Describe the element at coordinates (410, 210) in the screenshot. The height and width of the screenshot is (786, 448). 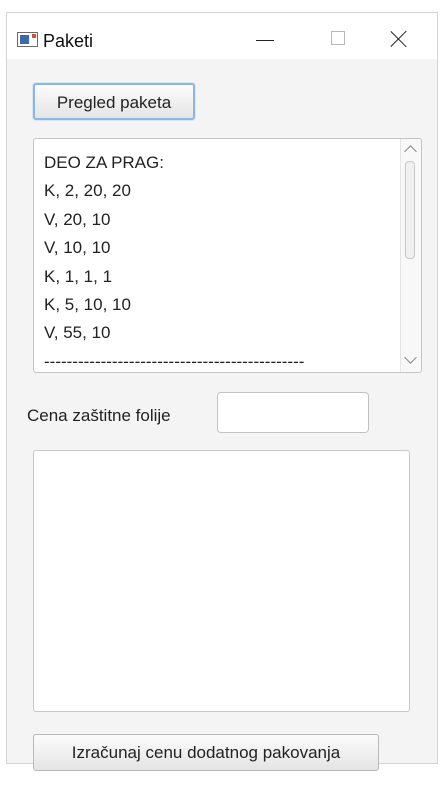
I see `scroll-thumb` at that location.